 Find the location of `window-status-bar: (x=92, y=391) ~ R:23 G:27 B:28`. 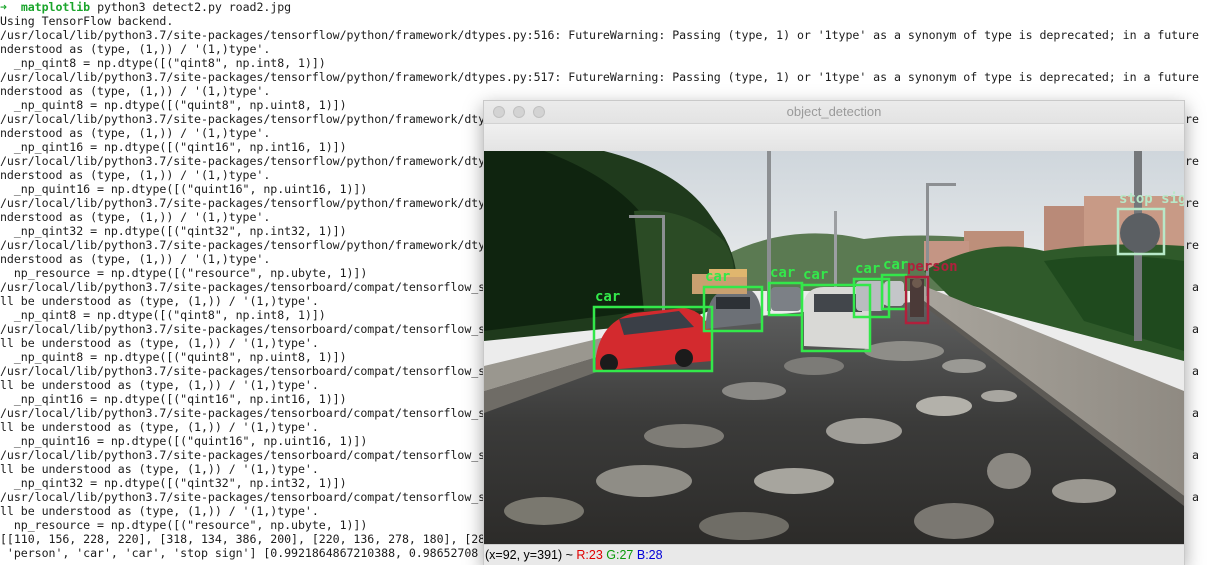

window-status-bar: (x=92, y=391) ~ R:23 G:27 B:28 is located at coordinates (834, 554).